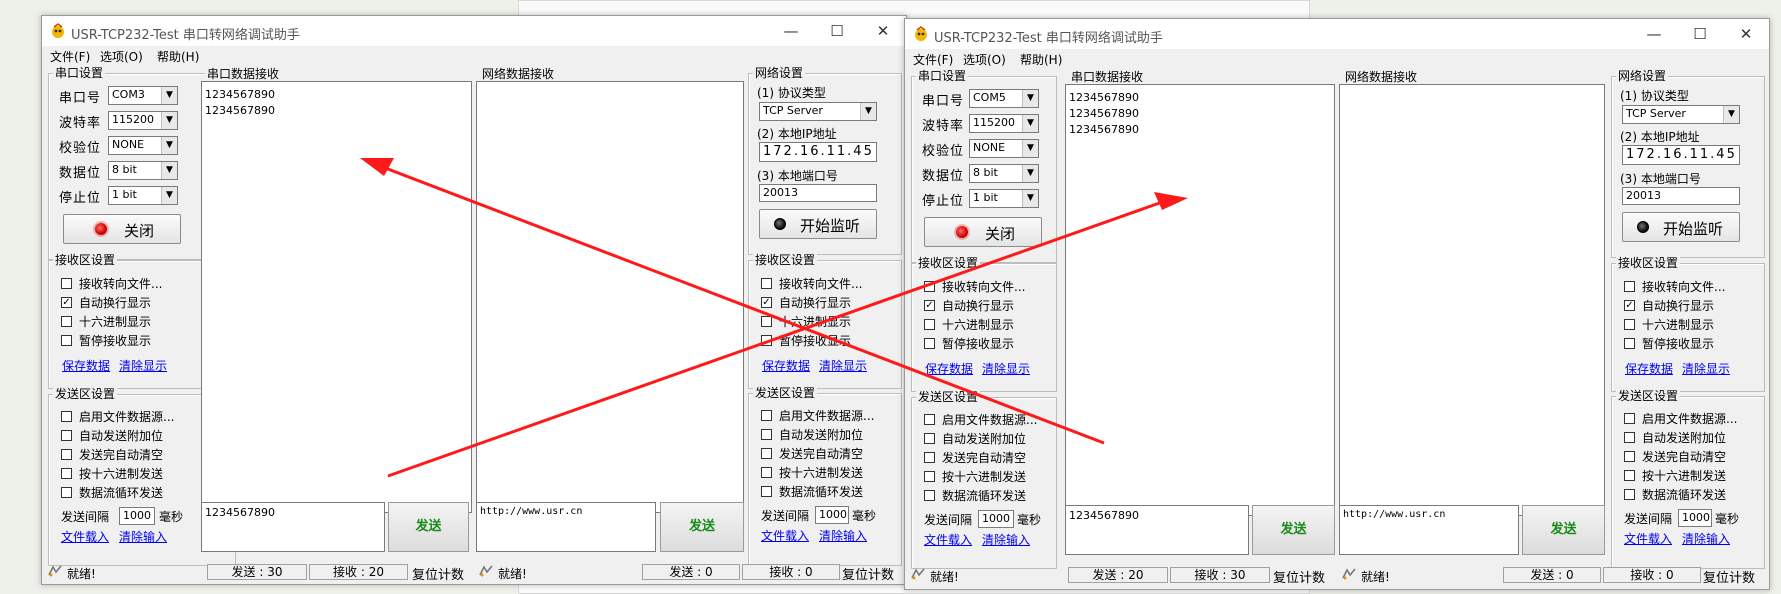  I want to click on serial-recv-area: 1234567890 1234567890 1234567890, so click(1200, 300).